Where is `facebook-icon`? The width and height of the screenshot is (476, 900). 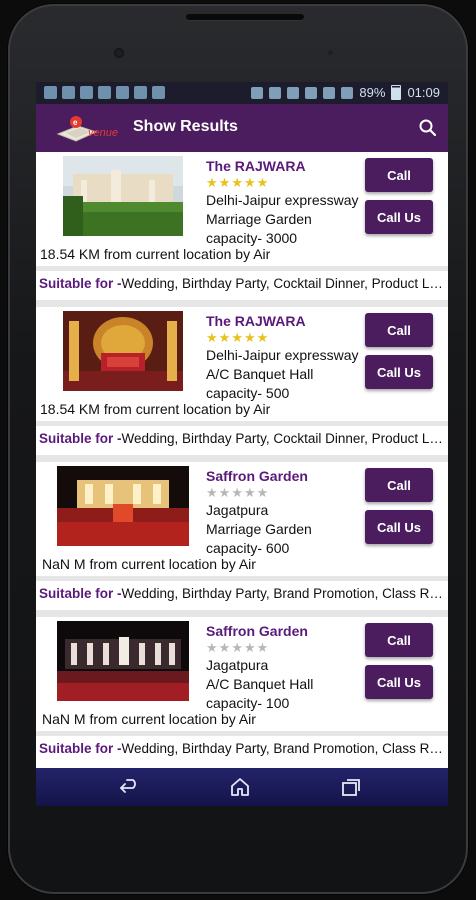
facebook-icon is located at coordinates (122, 92).